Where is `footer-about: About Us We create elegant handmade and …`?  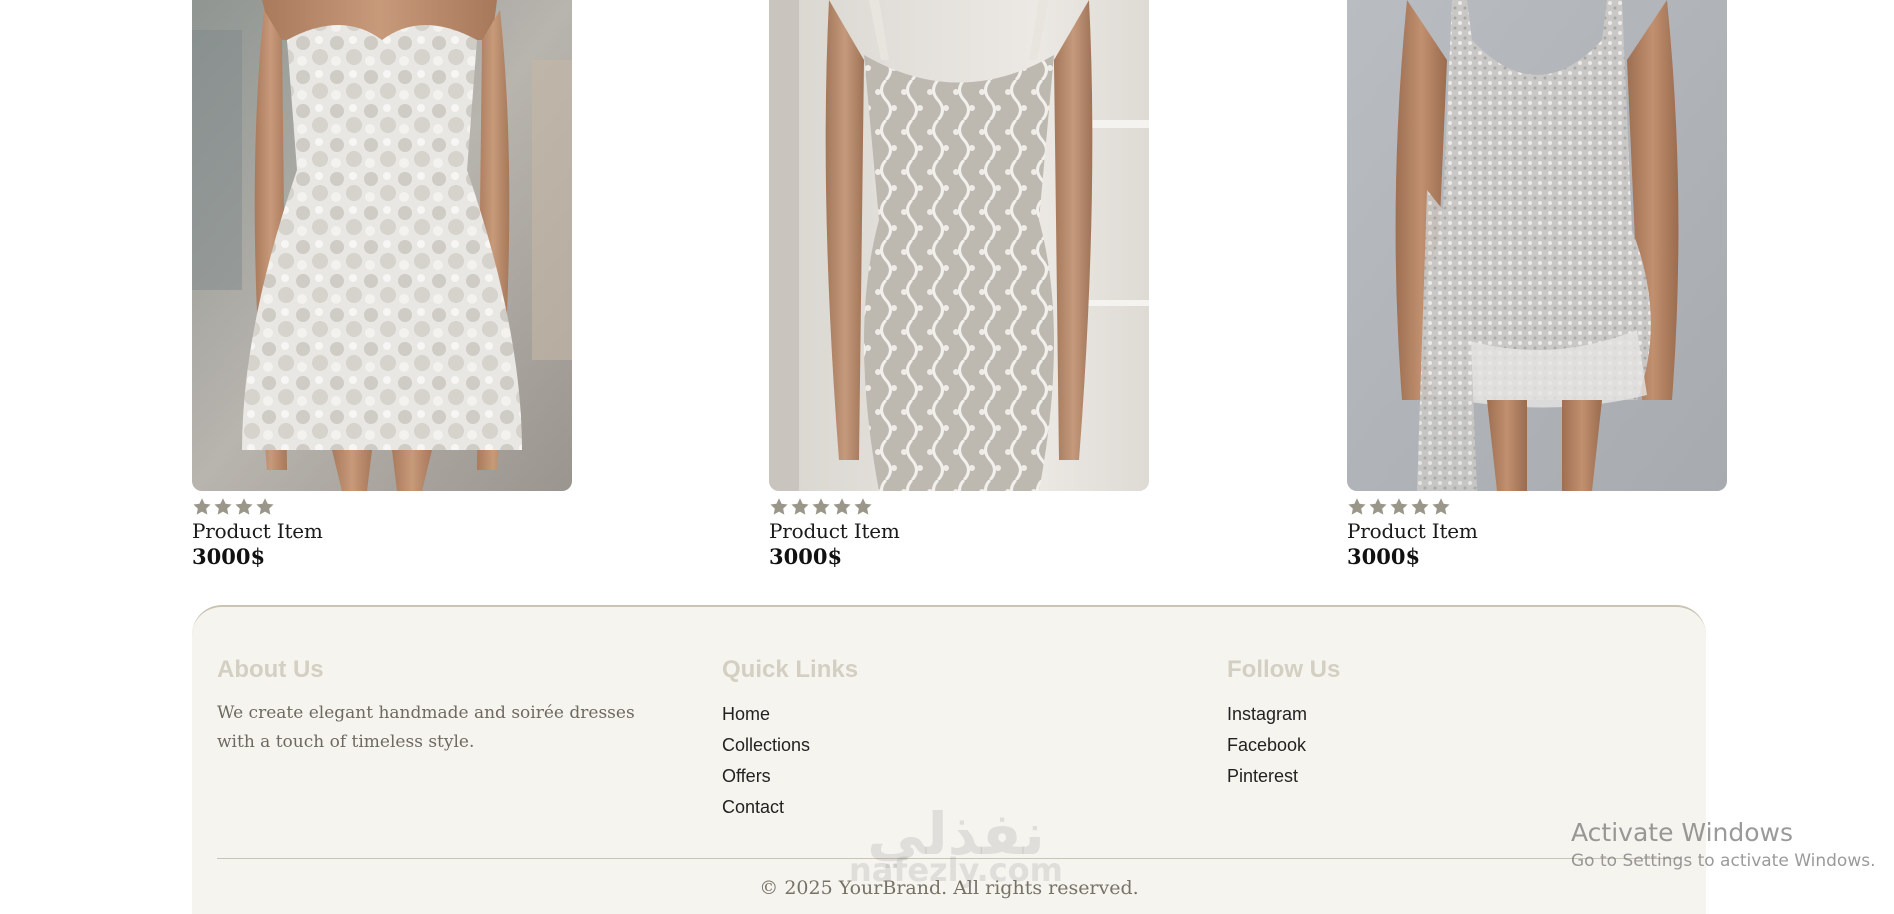
footer-about: About Us We create elegant handmade and … is located at coordinates (442, 706).